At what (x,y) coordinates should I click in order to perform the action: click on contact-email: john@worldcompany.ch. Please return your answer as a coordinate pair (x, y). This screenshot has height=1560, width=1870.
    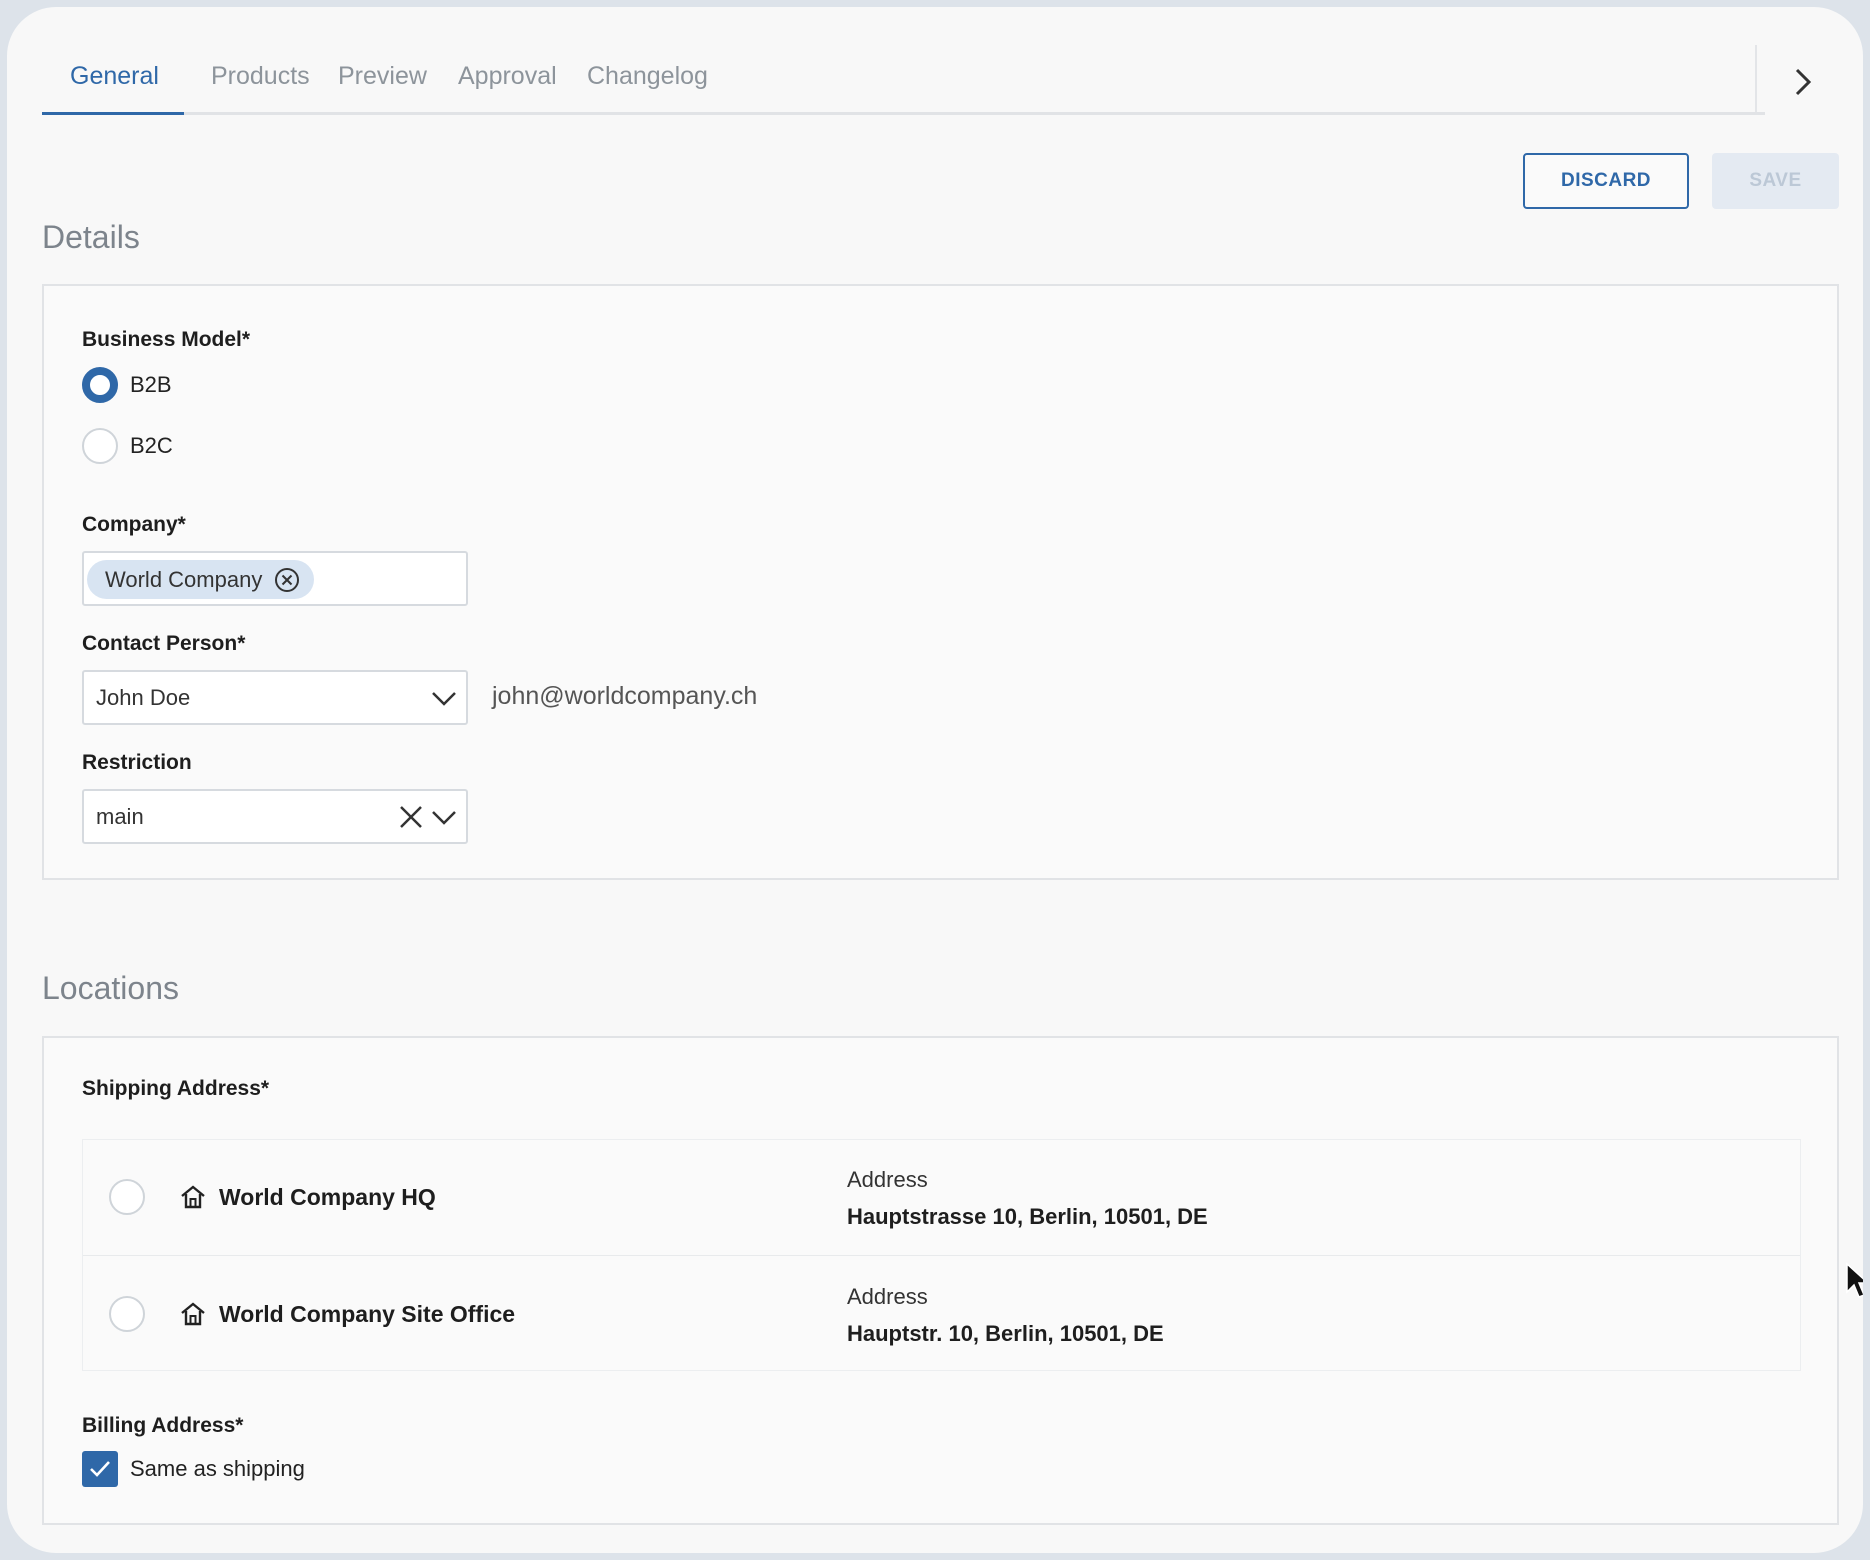
    Looking at the image, I should click on (625, 696).